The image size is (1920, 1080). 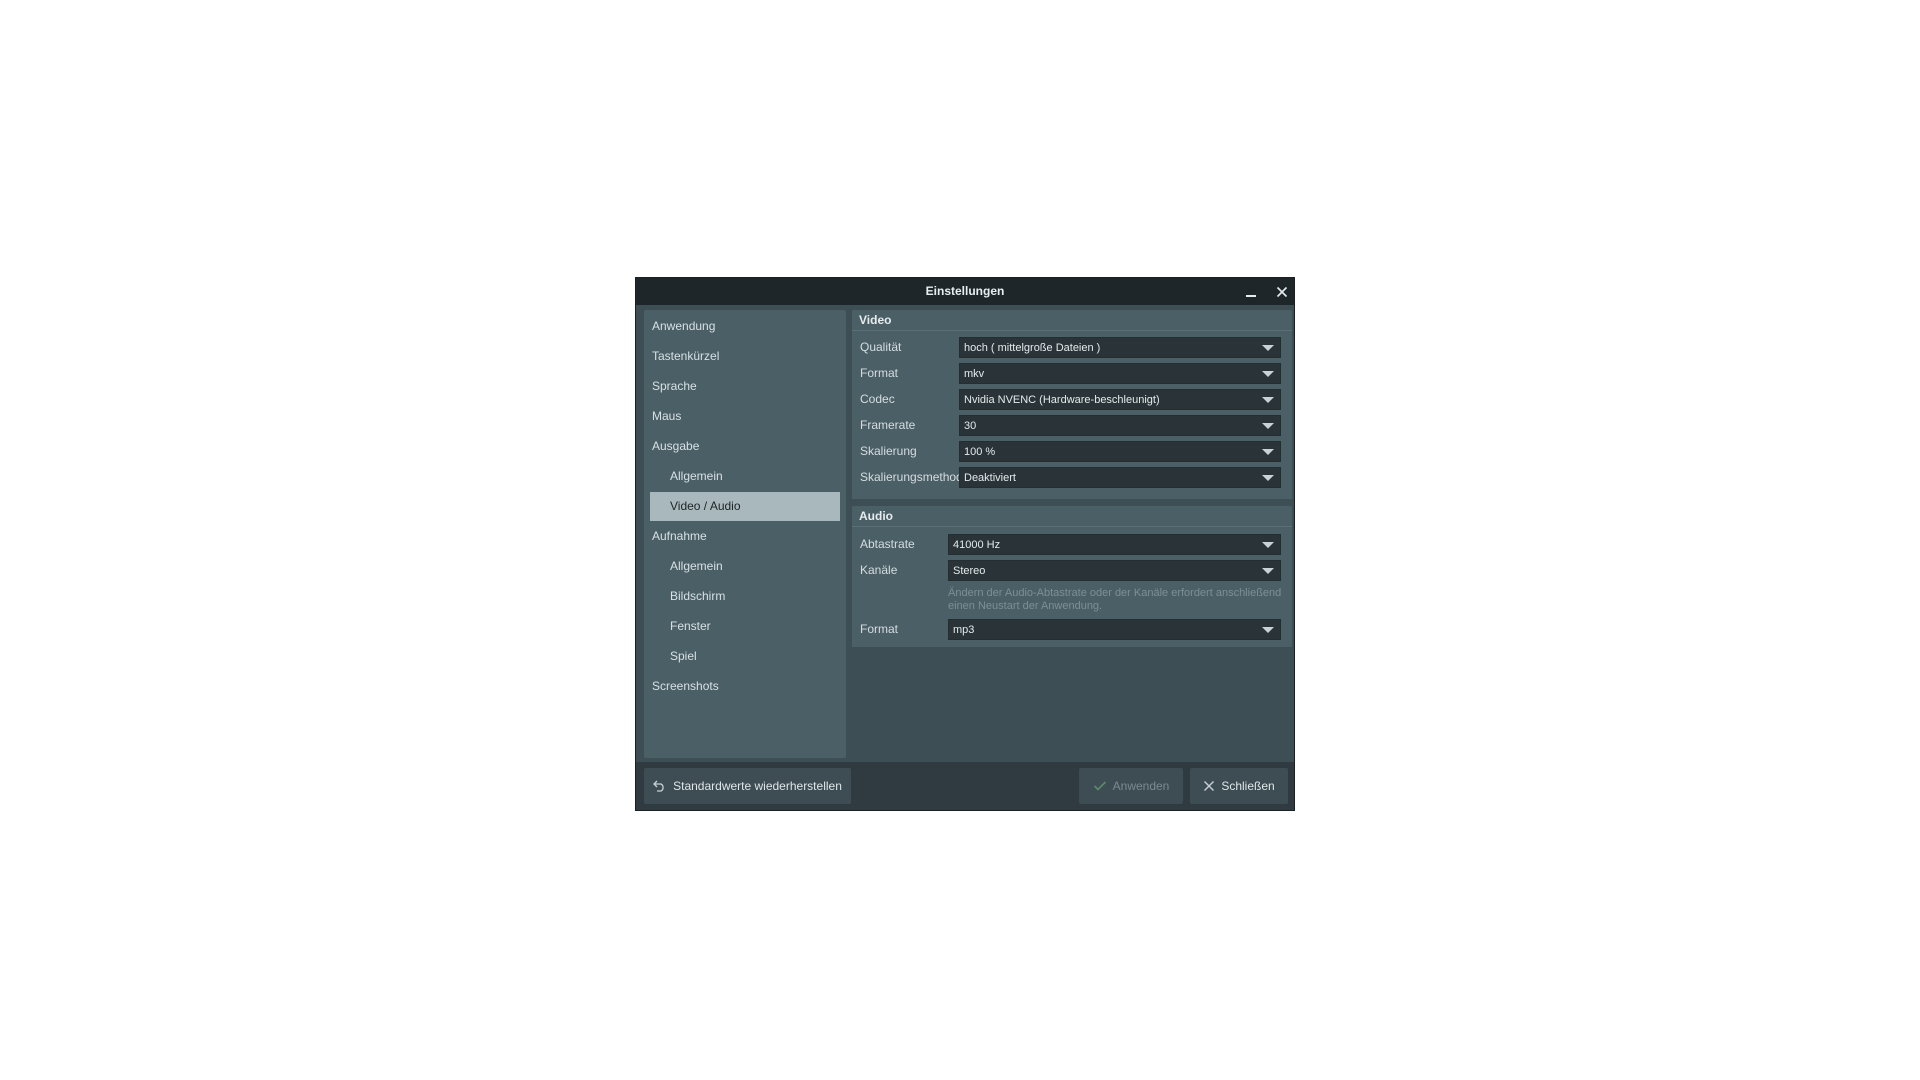 What do you see at coordinates (674, 386) in the screenshot?
I see `sidebar-item-label: Sprache` at bounding box center [674, 386].